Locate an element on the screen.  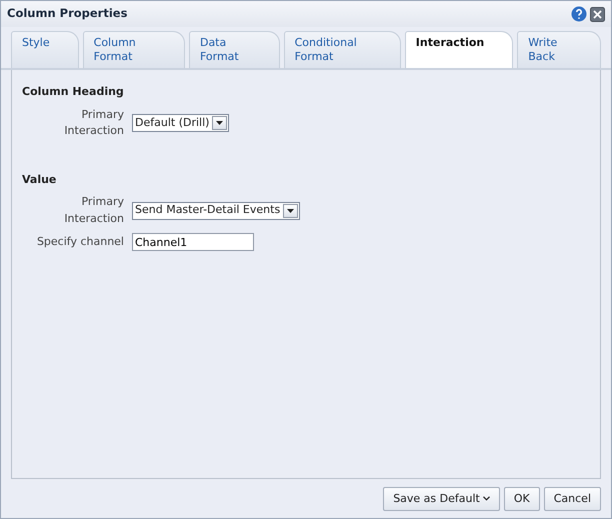
chevron-down-icon is located at coordinates (486, 499).